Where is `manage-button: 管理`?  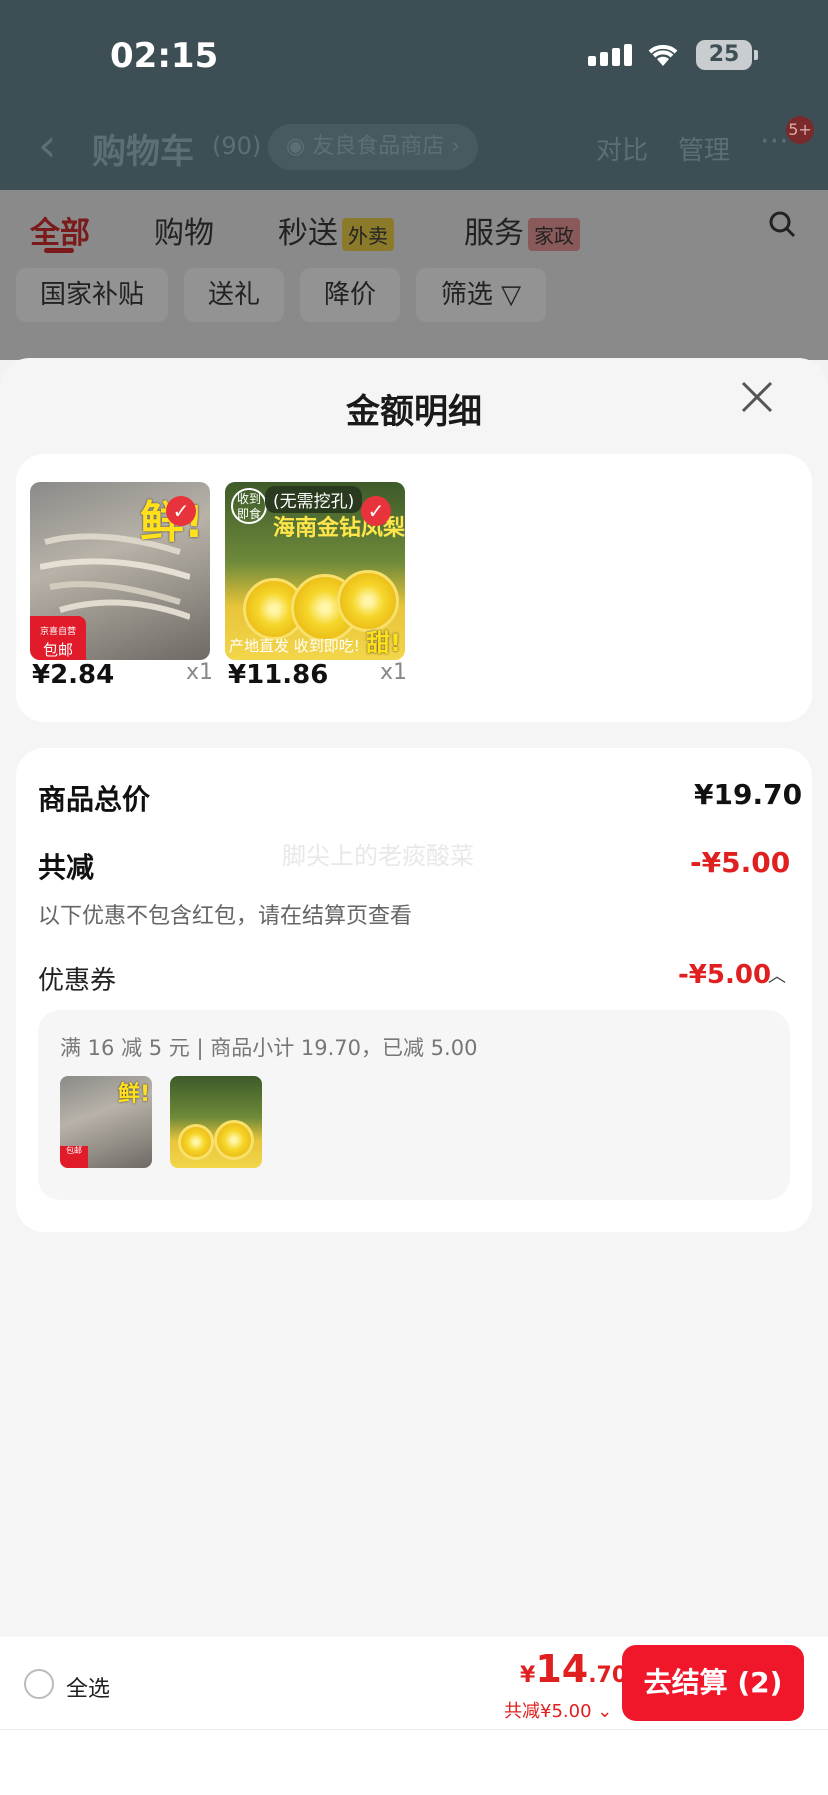
manage-button: 管理 is located at coordinates (704, 148).